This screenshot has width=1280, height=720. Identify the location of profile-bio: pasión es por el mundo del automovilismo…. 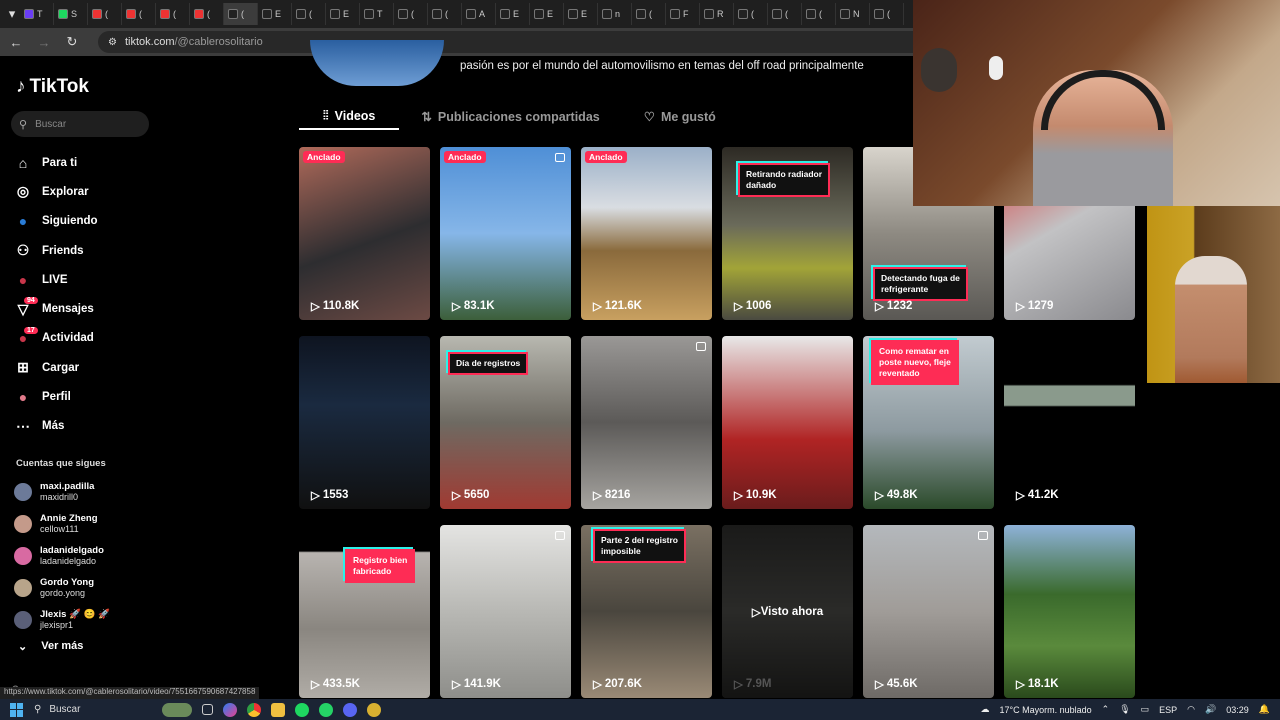
(662, 66).